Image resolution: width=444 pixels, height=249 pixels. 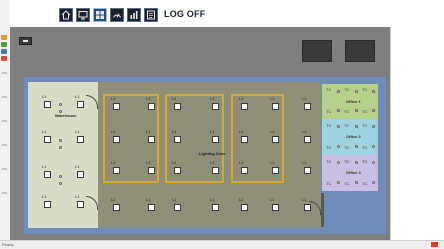 What do you see at coordinates (4, 37) in the screenshot?
I see `folder-icon` at bounding box center [4, 37].